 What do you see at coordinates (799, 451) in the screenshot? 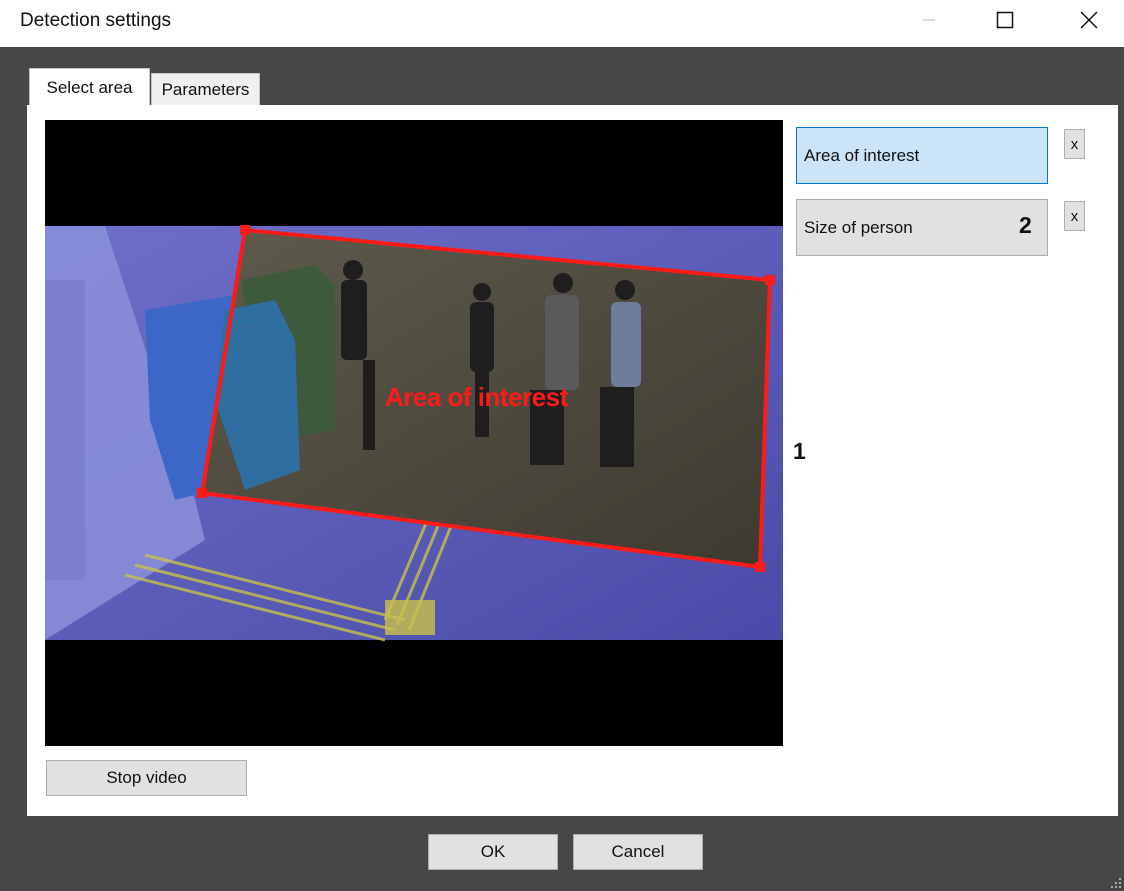
I see `callout-number: 1` at bounding box center [799, 451].